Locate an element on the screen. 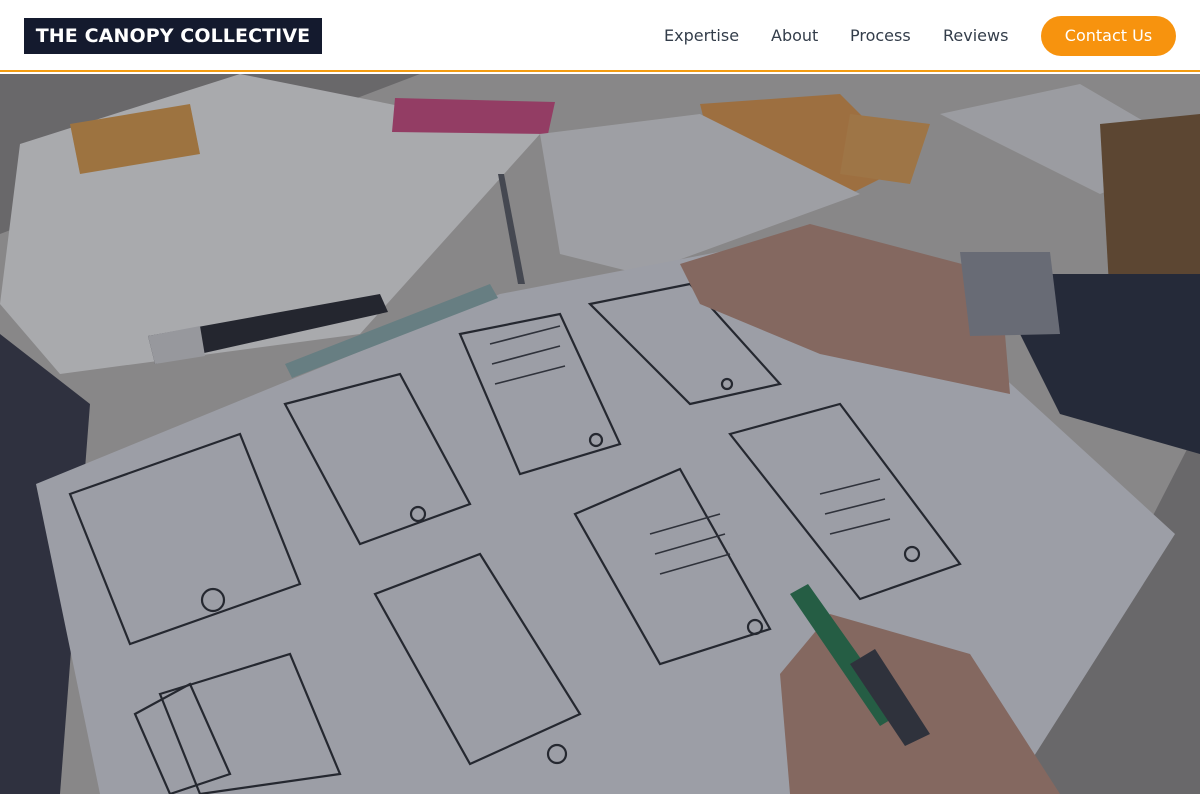  contact-us-button: Contact Us is located at coordinates (1108, 36).